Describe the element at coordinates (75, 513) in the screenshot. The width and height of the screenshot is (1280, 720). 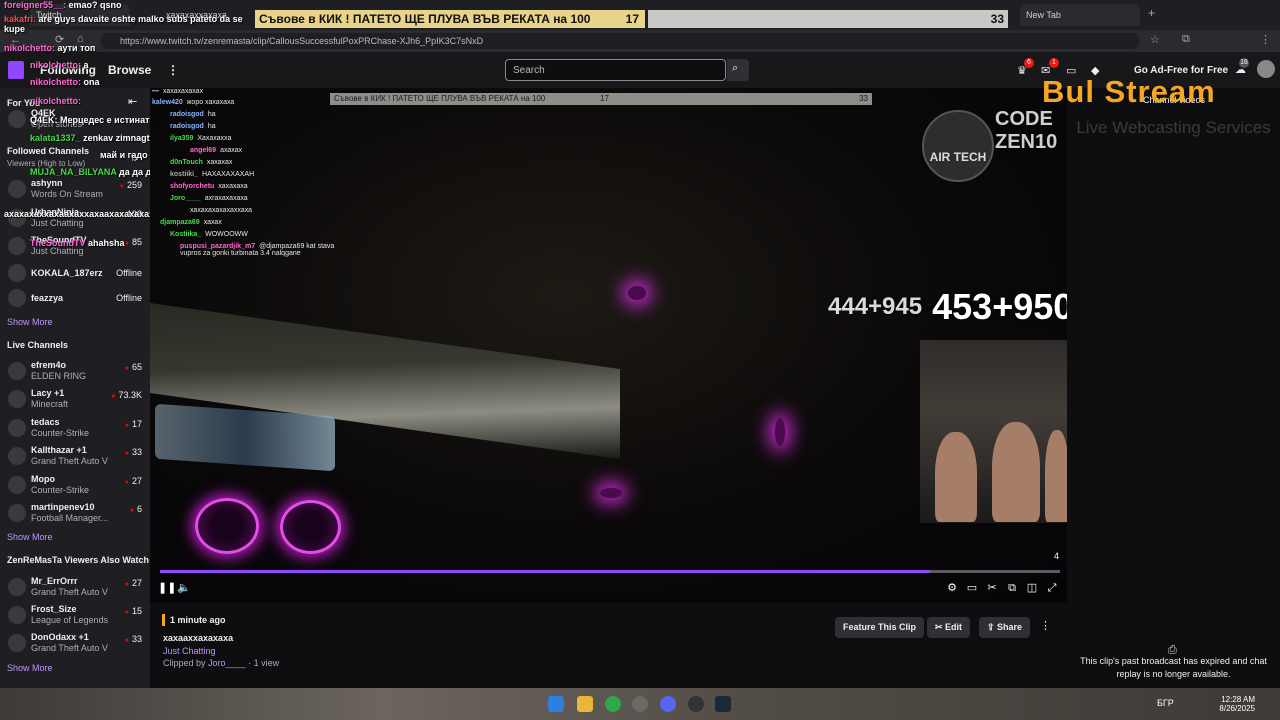
I see `sidebar-live-channel: martinpenev10 Football Manager... 6` at that location.